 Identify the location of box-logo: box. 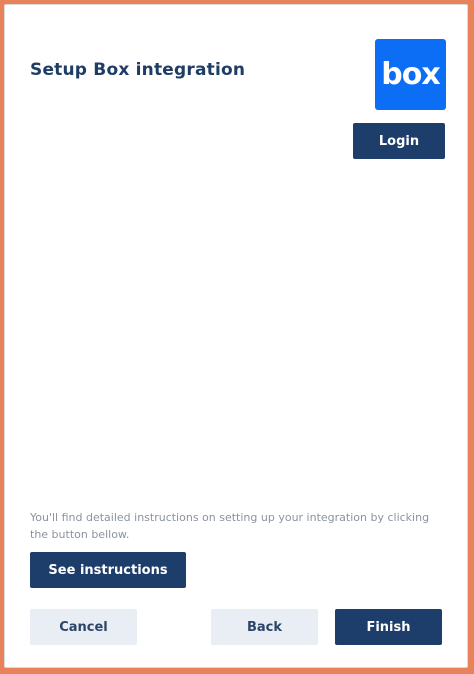
(410, 74).